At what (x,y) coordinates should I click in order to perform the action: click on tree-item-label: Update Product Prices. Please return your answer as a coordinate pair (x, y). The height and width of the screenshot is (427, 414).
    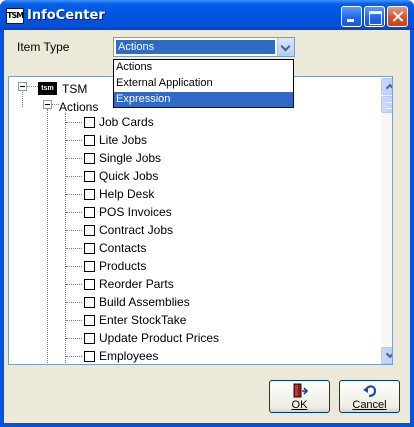
    Looking at the image, I should click on (159, 338).